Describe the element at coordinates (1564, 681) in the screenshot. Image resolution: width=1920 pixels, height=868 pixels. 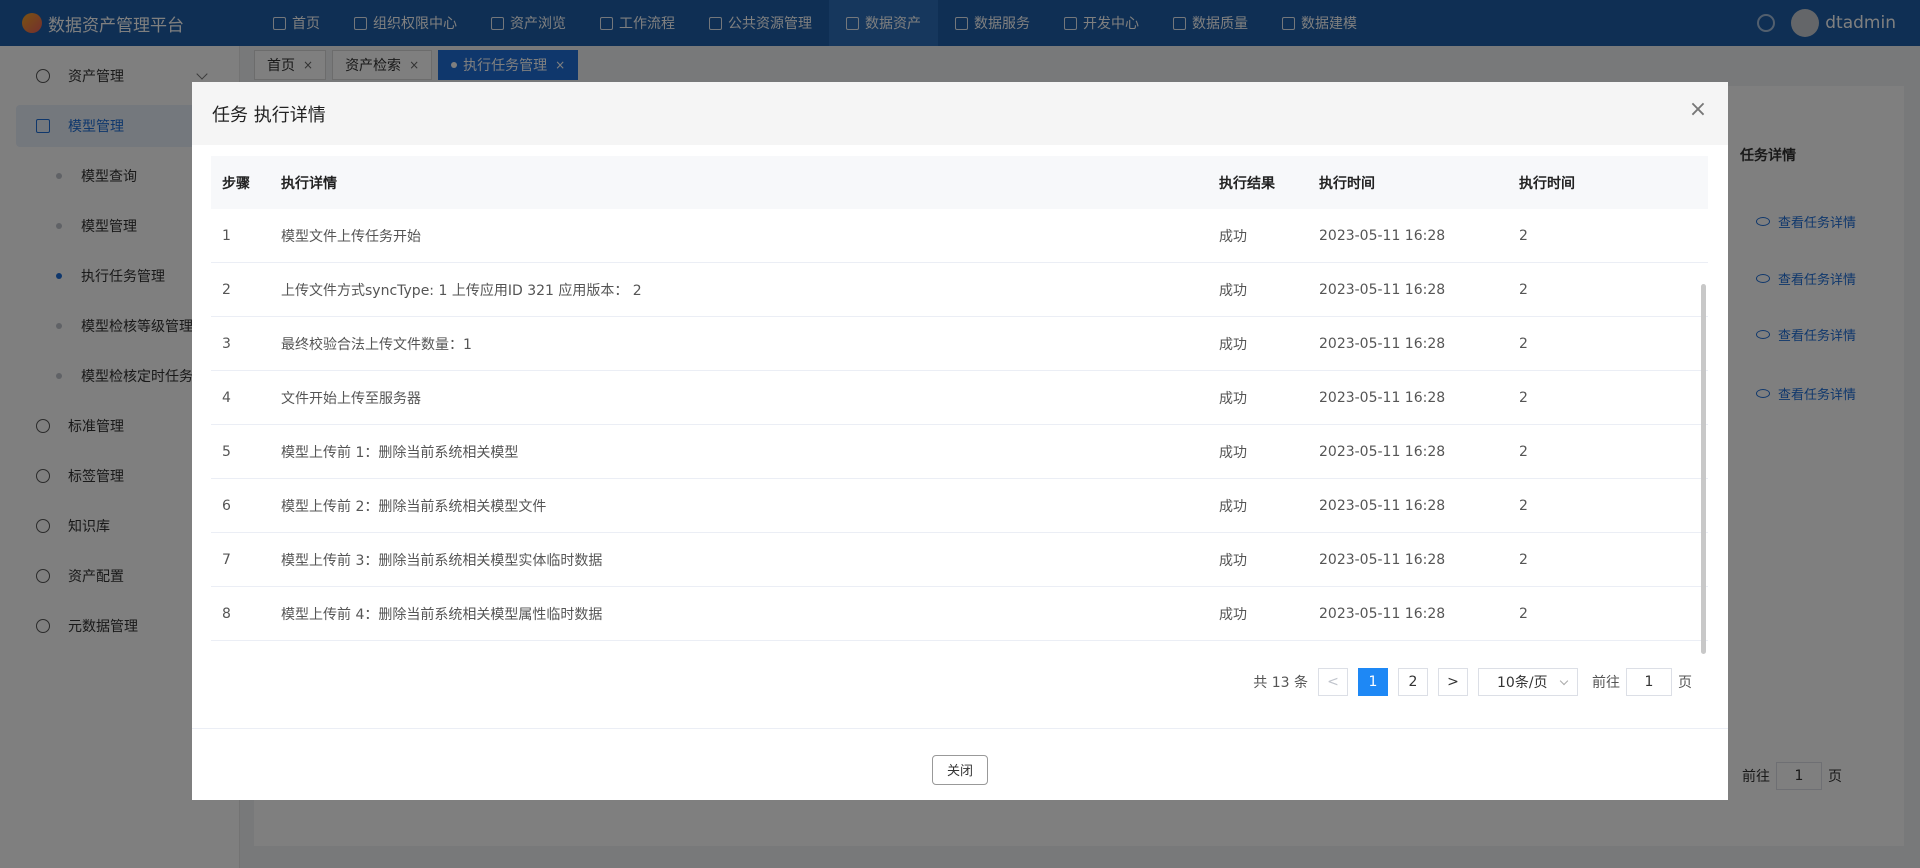
I see `chevron-down-icon` at that location.